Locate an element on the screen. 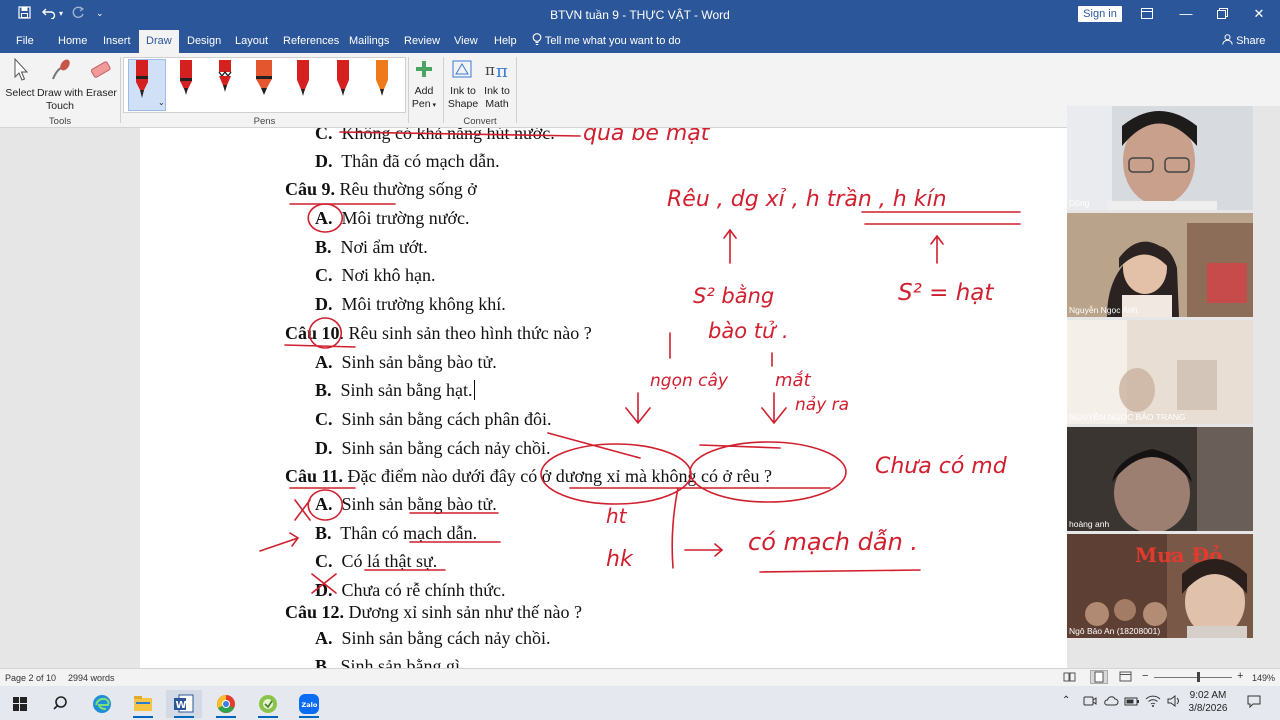 The image size is (1280, 720). answer-line: D. Chưa có rễ chính thức. is located at coordinates (410, 590).